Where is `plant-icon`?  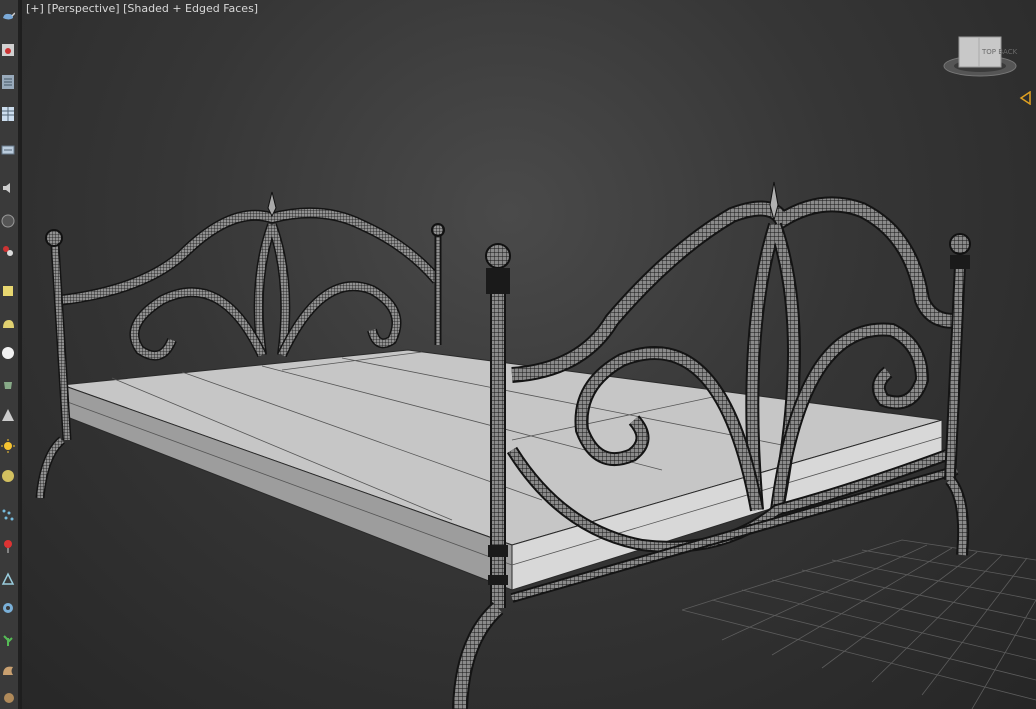
plant-icon is located at coordinates (8, 640).